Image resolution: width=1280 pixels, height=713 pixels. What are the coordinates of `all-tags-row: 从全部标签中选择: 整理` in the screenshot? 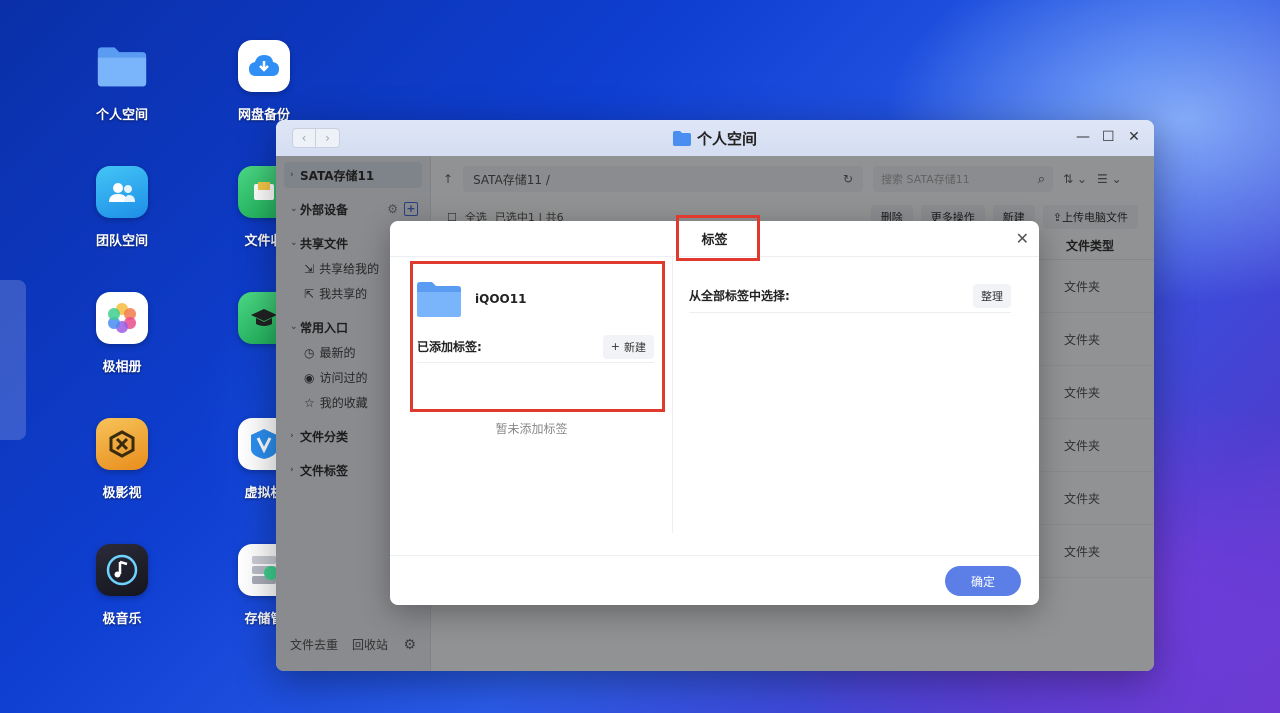 It's located at (850, 296).